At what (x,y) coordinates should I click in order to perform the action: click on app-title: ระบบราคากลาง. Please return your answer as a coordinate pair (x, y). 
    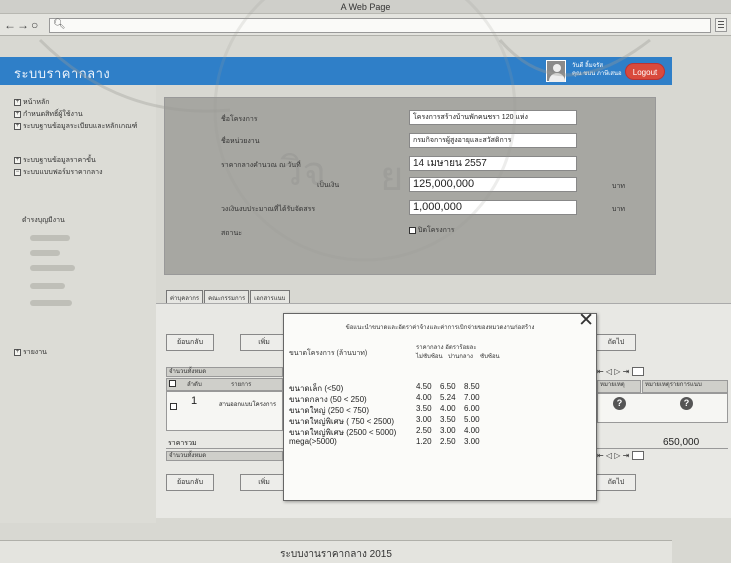
    Looking at the image, I should click on (62, 73).